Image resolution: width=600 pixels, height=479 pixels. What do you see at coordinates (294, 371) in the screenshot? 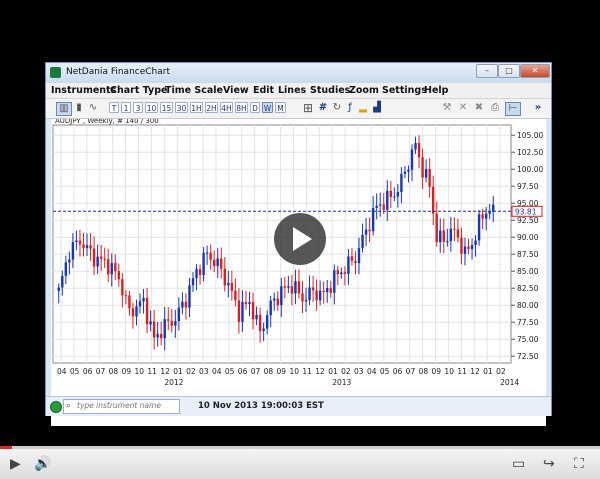
I see `x-tick-label: 10` at bounding box center [294, 371].